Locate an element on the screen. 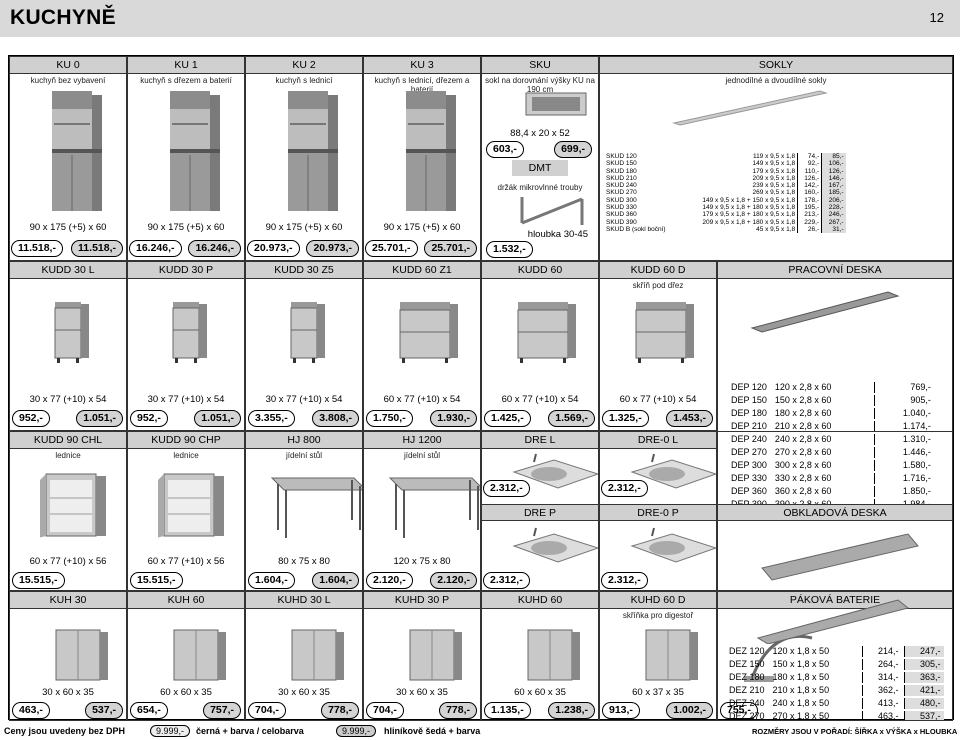 Image resolution: width=960 pixels, height=740 pixels. dining-table-image is located at coordinates (434, 507).